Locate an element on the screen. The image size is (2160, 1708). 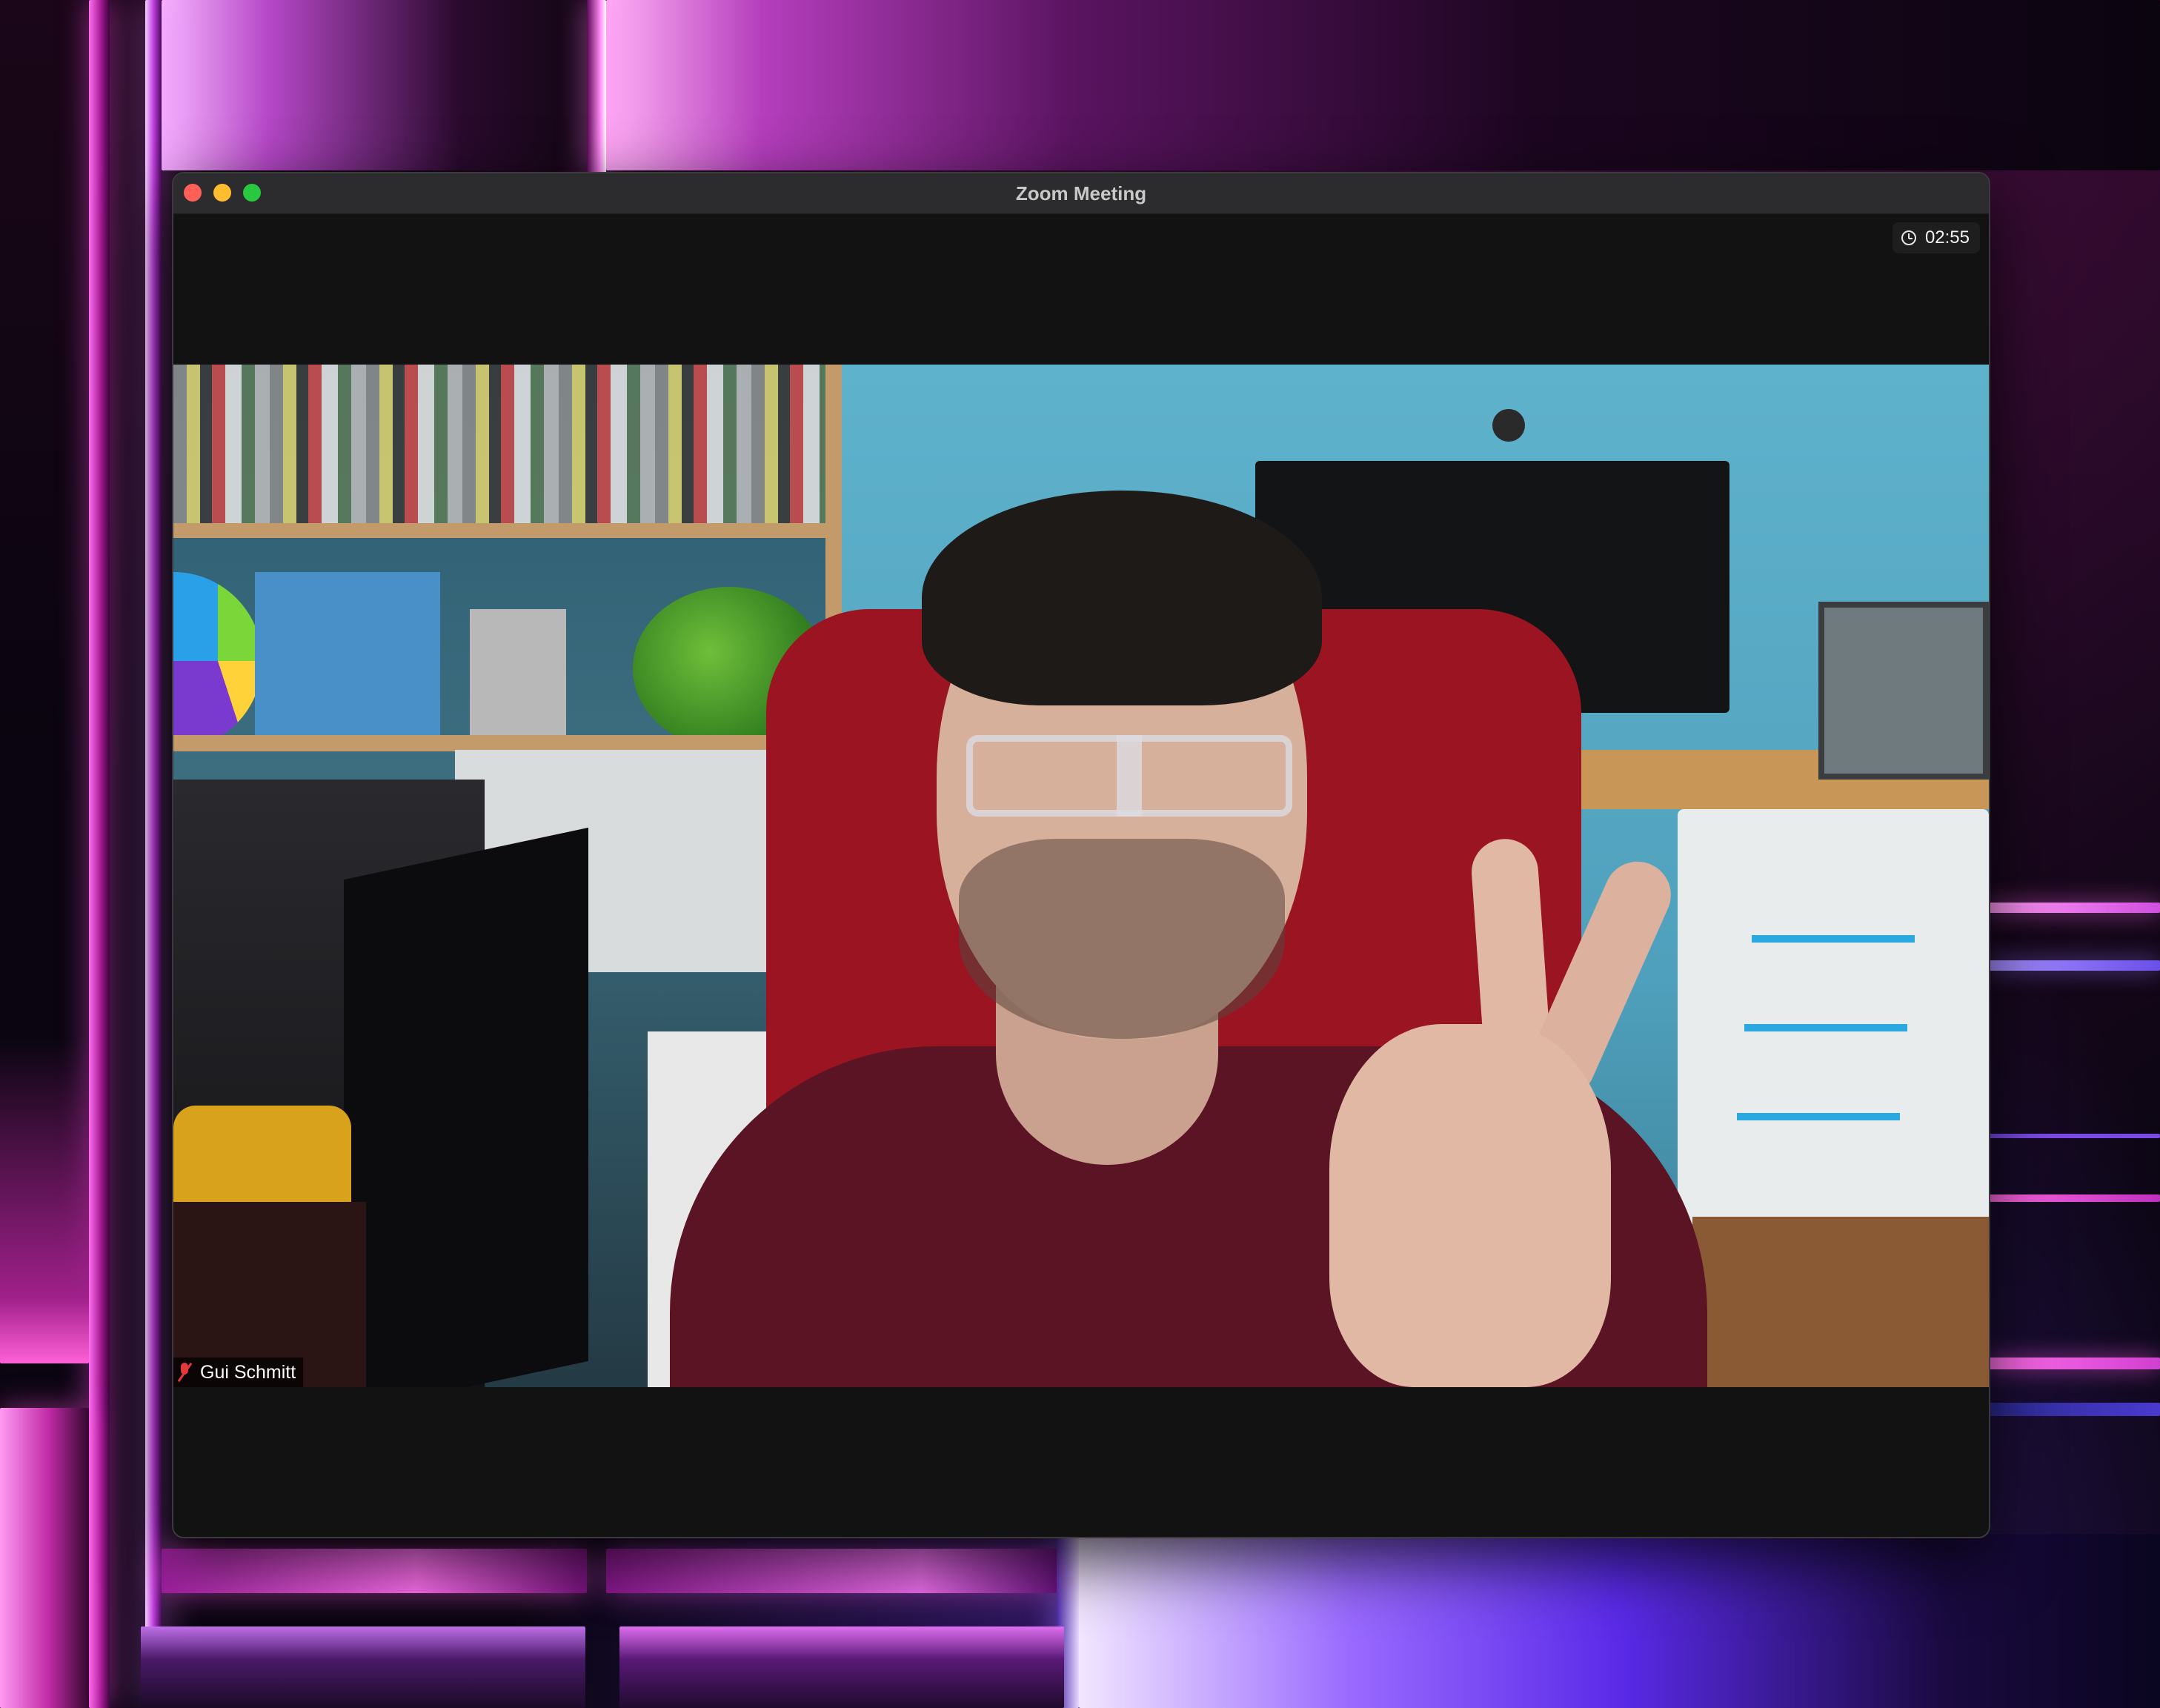
video-drawers is located at coordinates (1833, 1016).